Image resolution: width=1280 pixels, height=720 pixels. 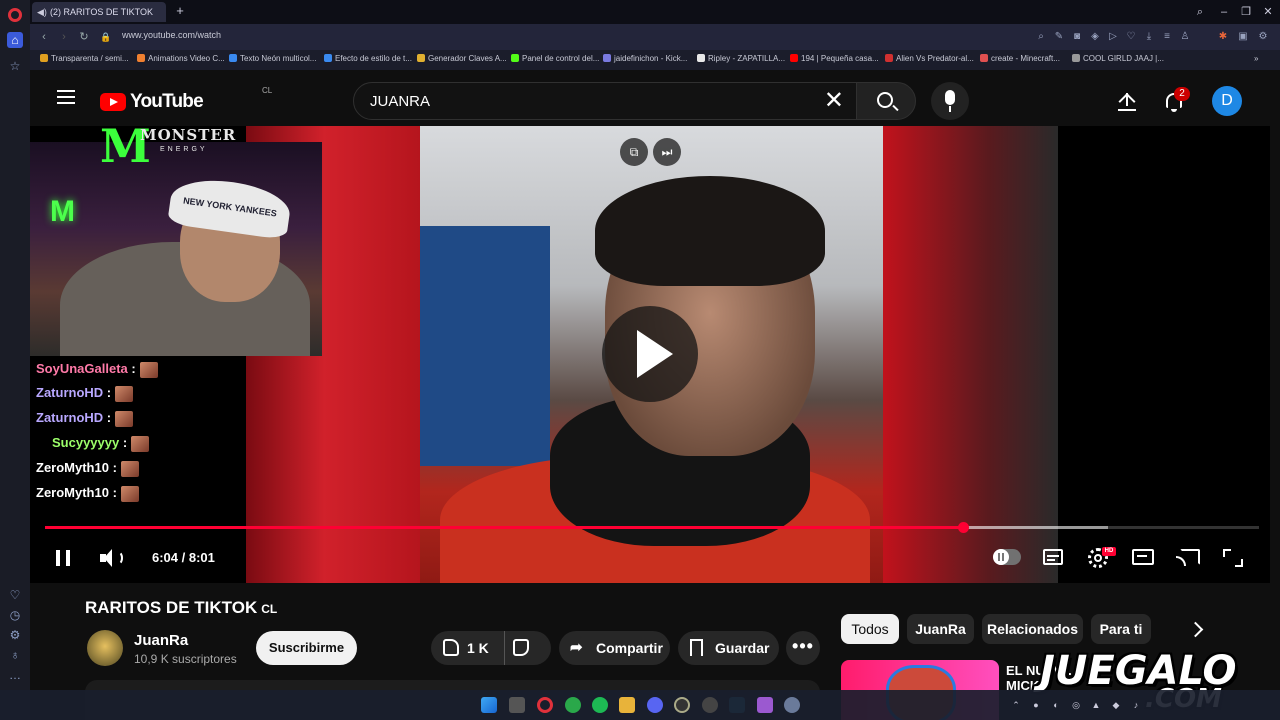 What do you see at coordinates (634, 152) in the screenshot?
I see `picture-in-picture-icon: ⧉` at bounding box center [634, 152].